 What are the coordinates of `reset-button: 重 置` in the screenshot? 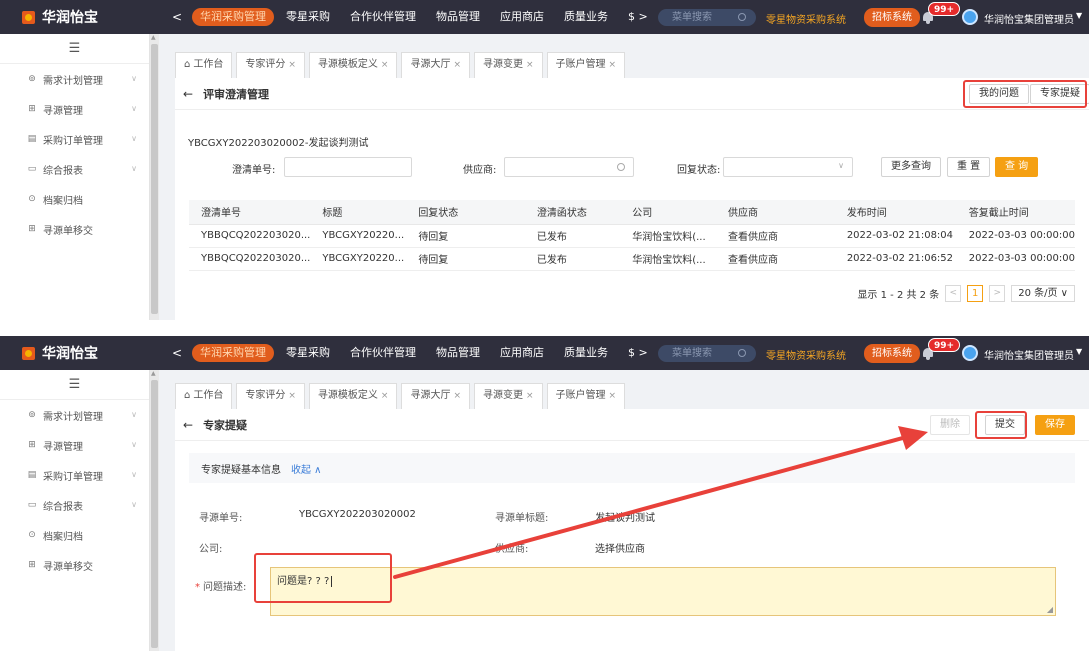 It's located at (969, 167).